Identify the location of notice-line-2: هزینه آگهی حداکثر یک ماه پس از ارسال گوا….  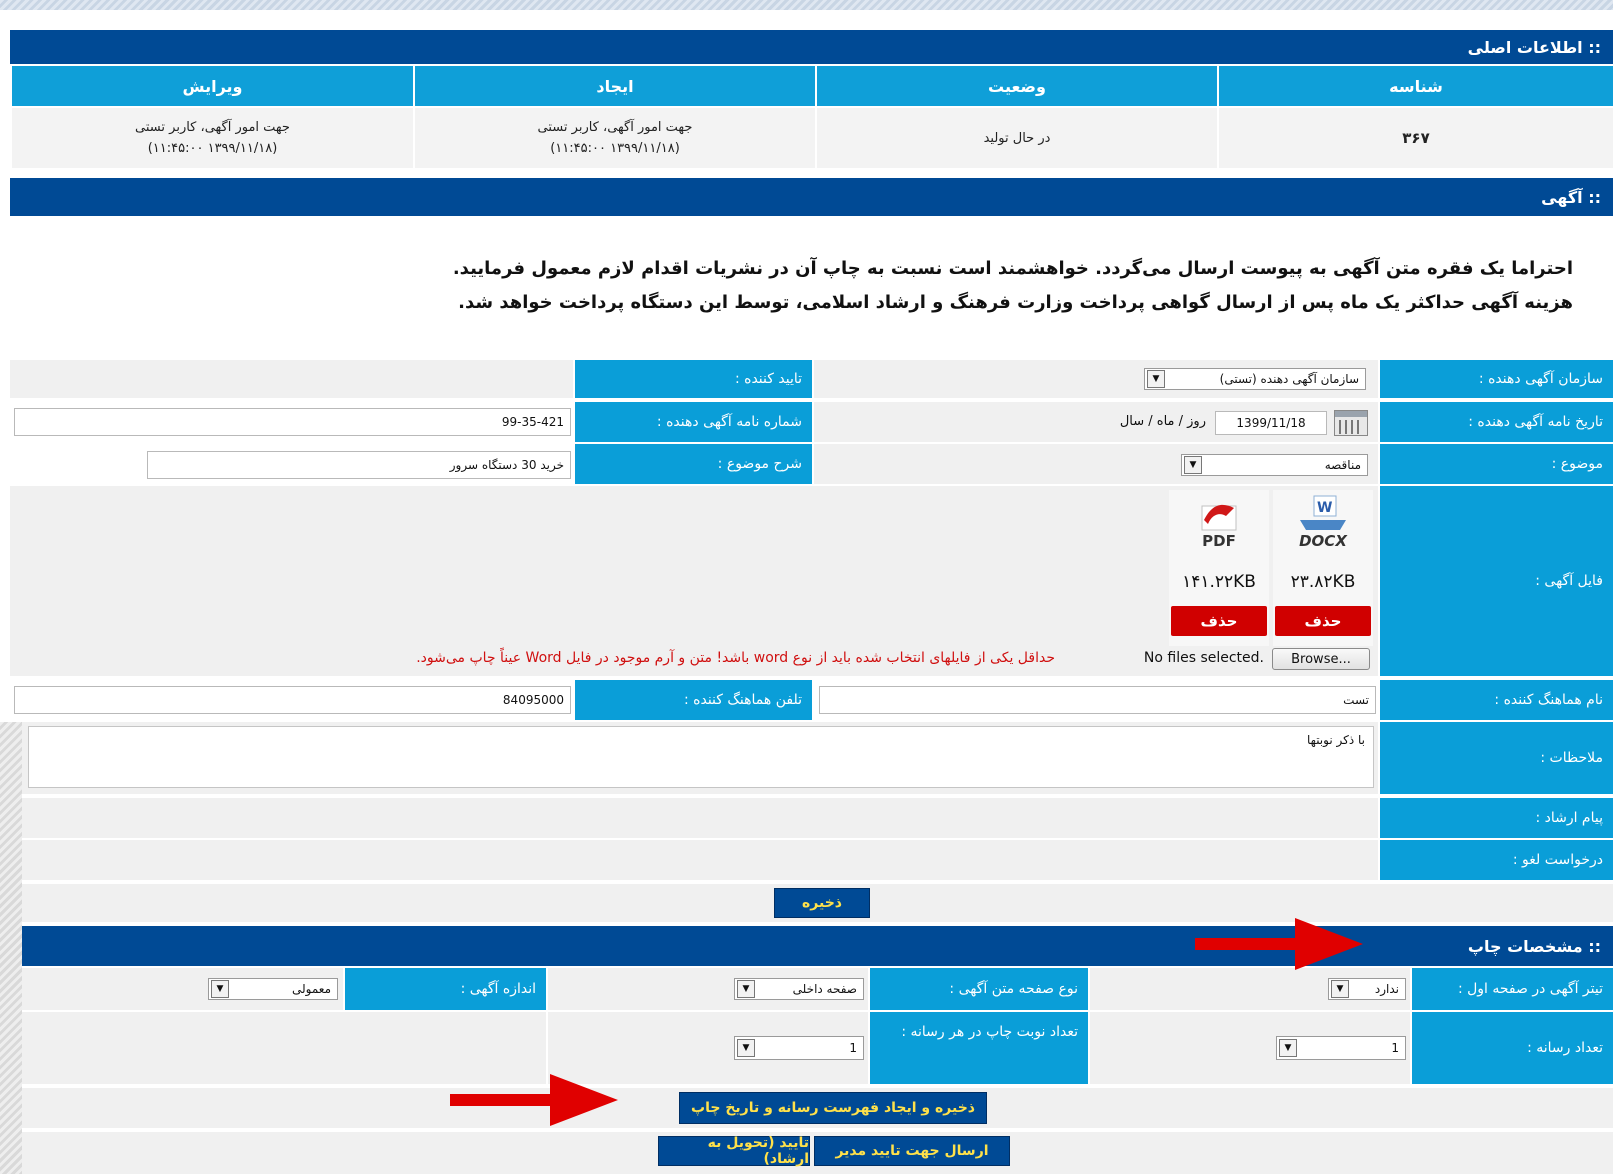
(1015, 302).